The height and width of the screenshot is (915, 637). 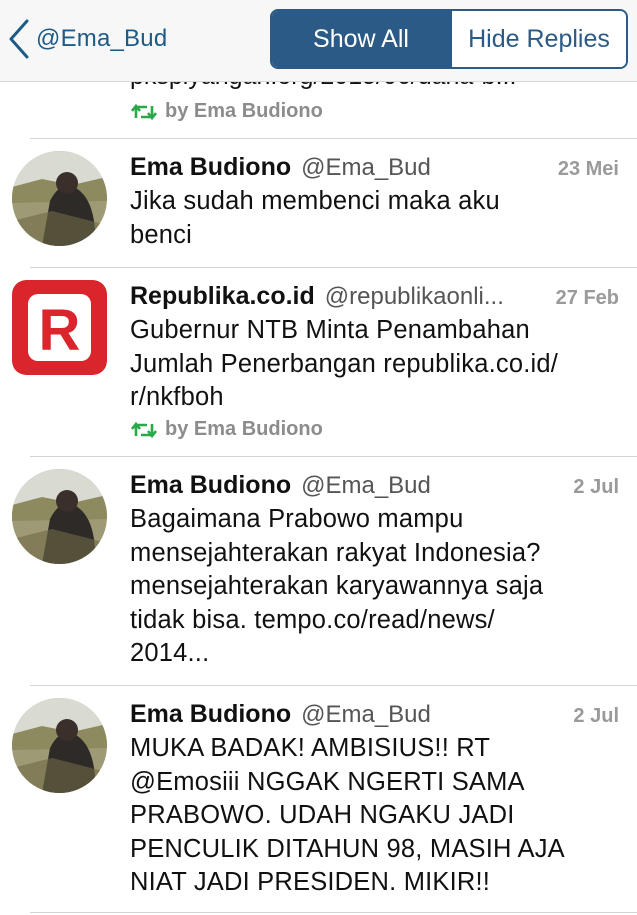 I want to click on avatar: R, so click(x=59, y=327).